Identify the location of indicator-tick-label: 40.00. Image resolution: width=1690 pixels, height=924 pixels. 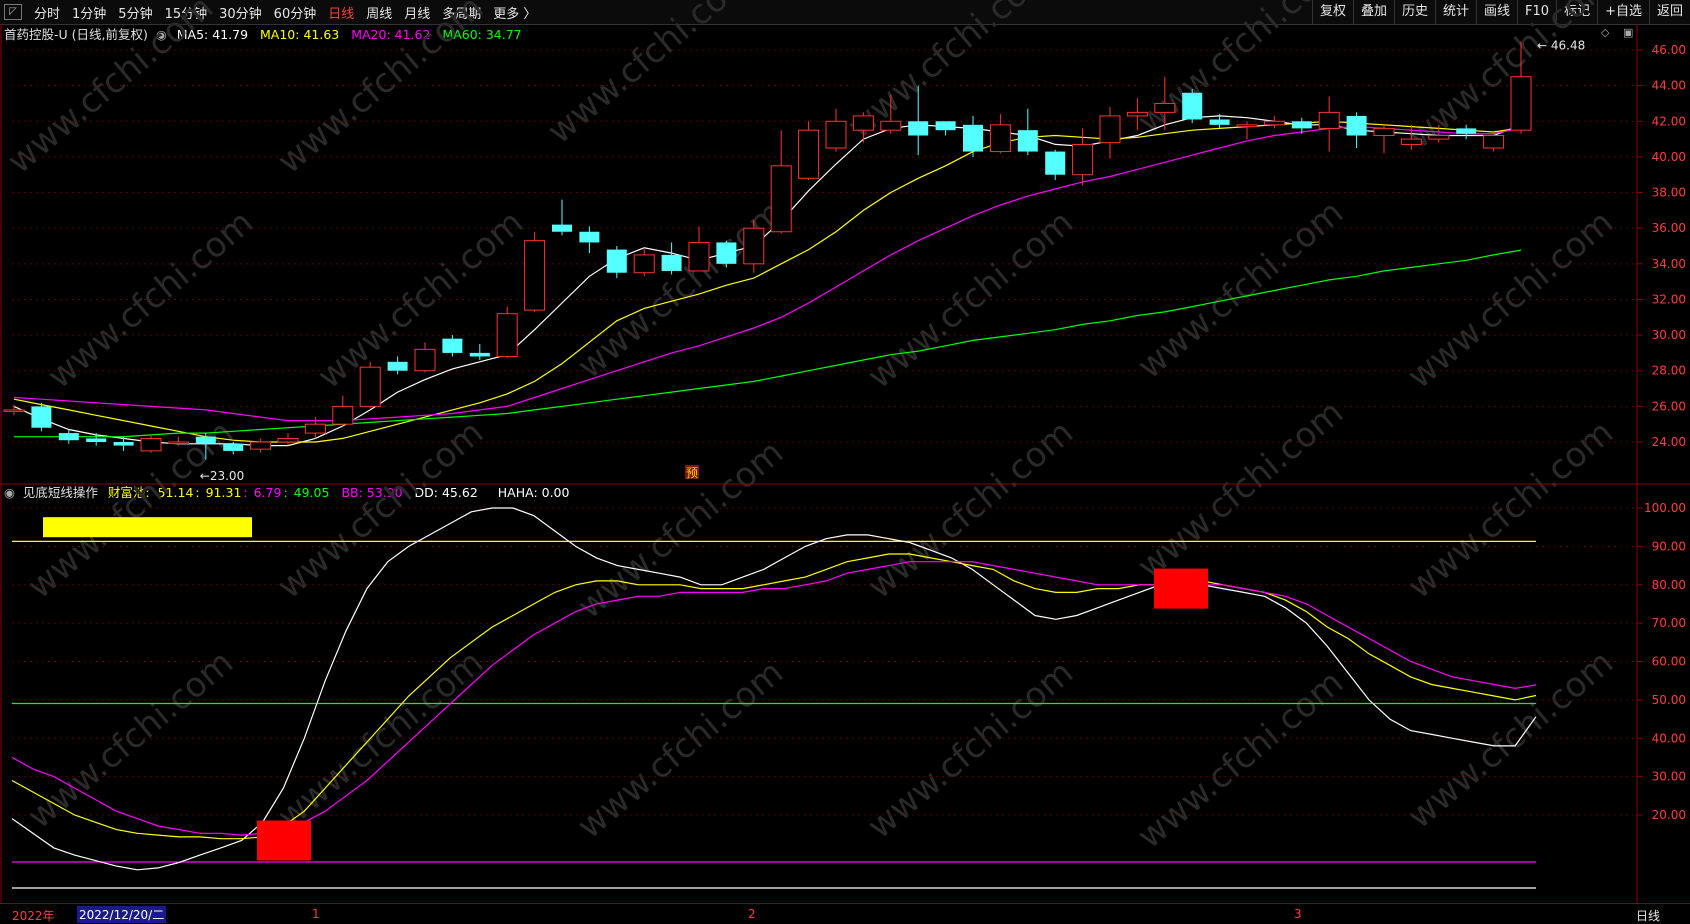
(1669, 738).